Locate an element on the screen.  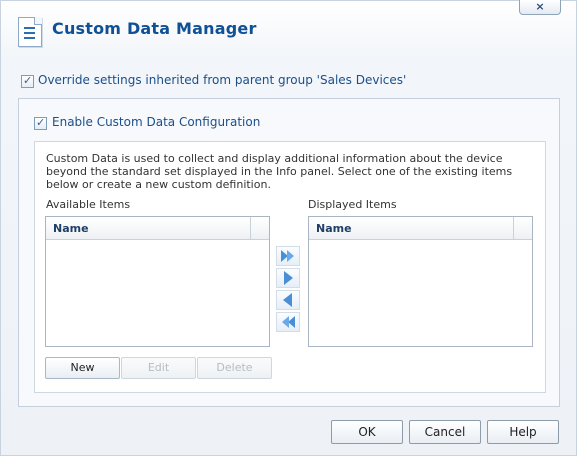
close-button: × is located at coordinates (540, 7).